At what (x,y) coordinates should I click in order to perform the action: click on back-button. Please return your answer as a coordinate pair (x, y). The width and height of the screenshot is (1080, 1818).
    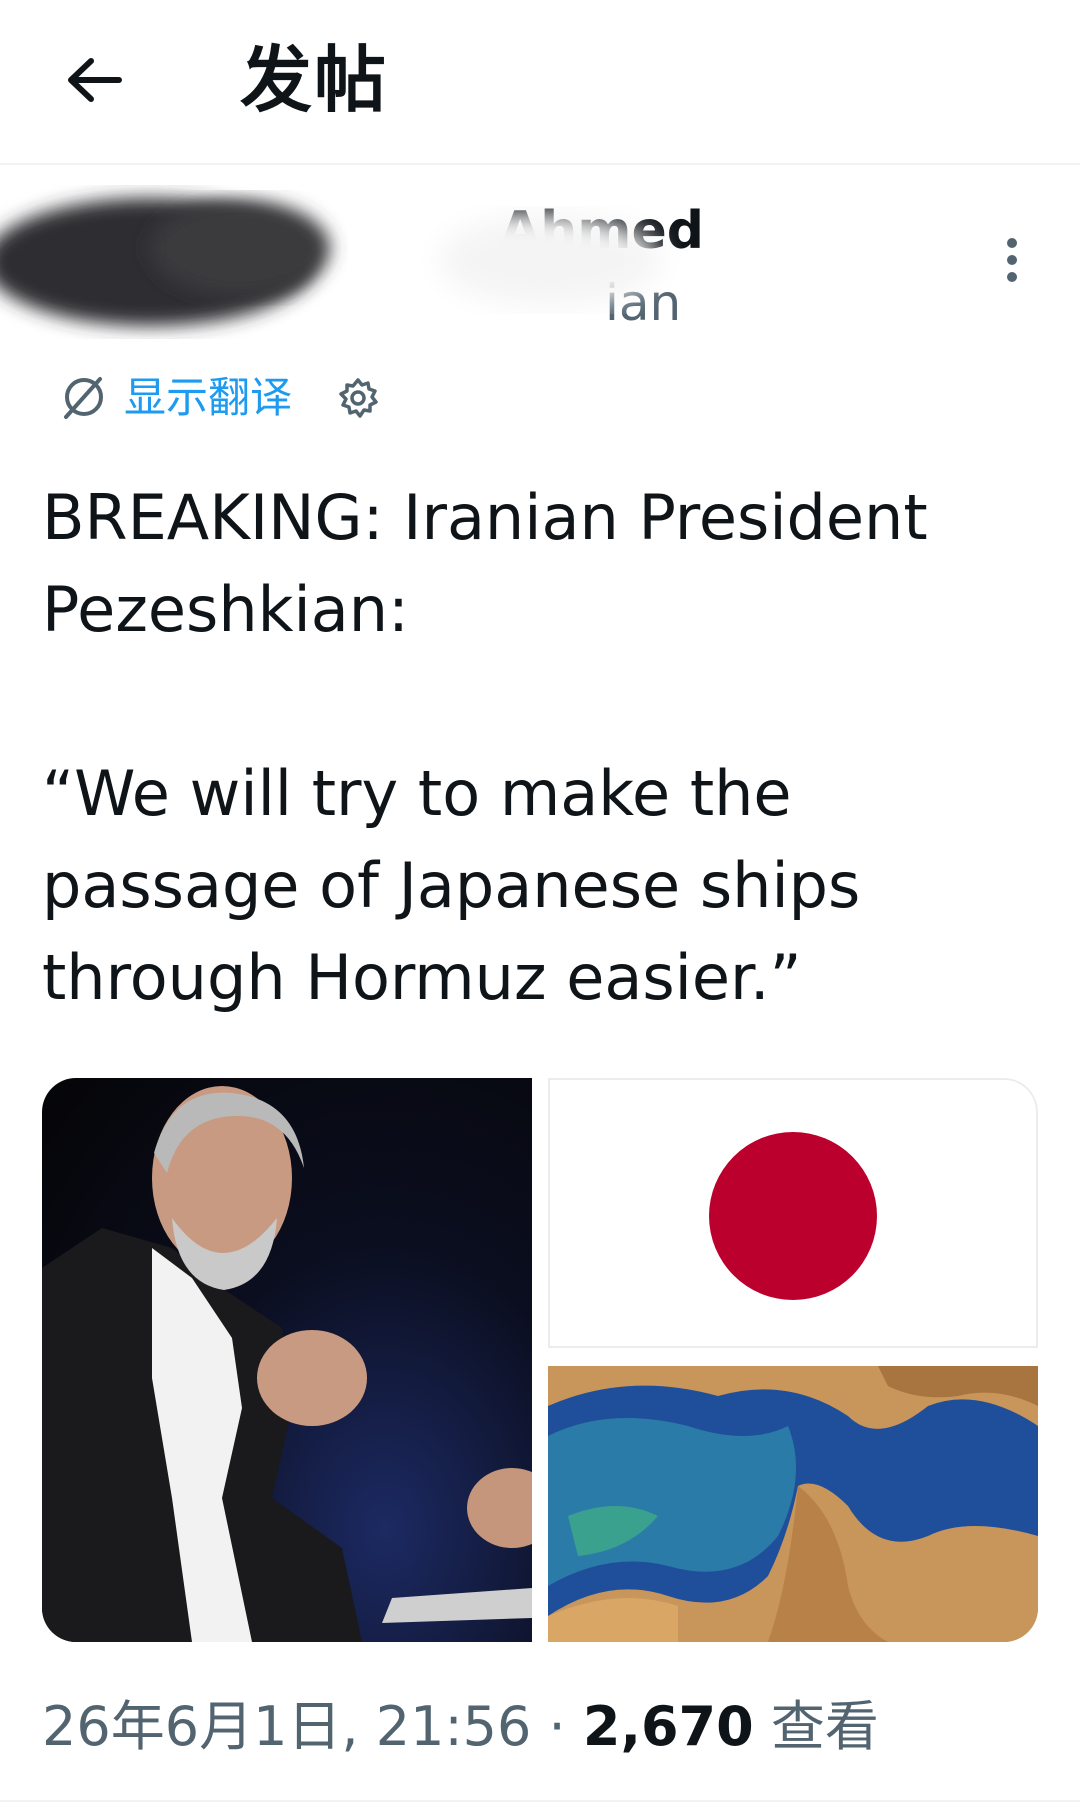
    Looking at the image, I should click on (94, 80).